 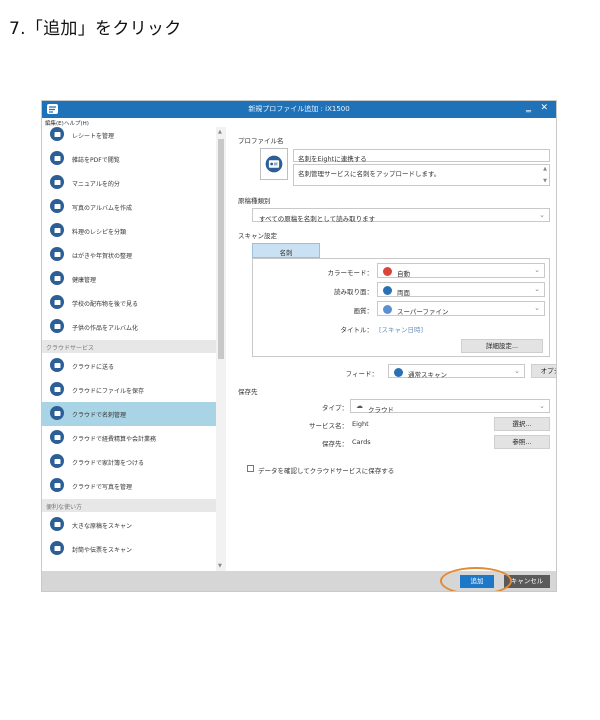 I want to click on sidebar-item-label: クラウドで名刺管理, so click(x=99, y=415).